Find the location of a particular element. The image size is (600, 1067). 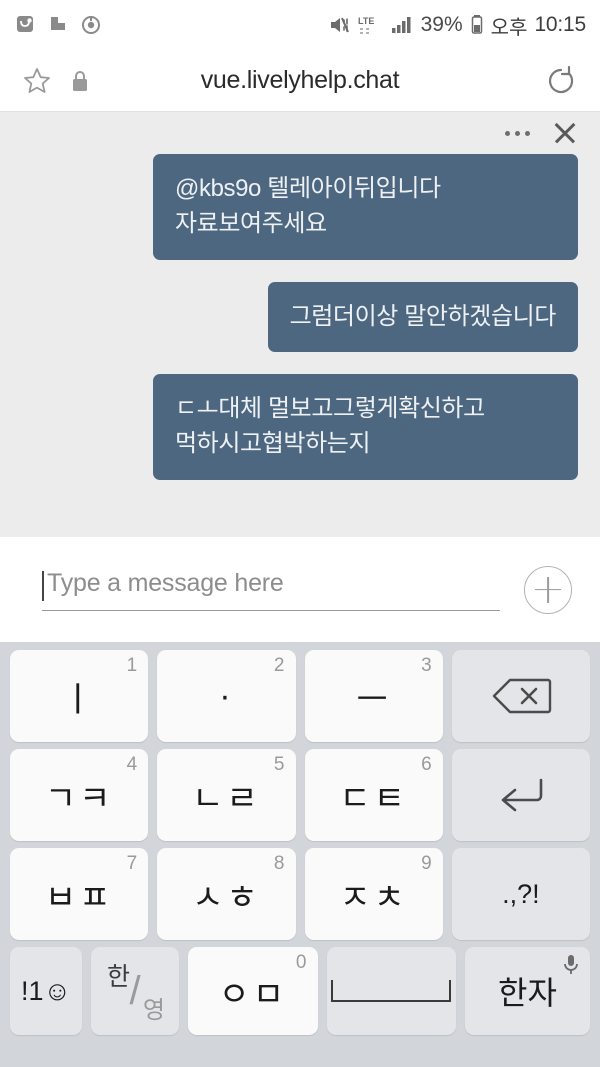

key-digeut-tieut: 6 ㄷㅌ is located at coordinates (373, 795).